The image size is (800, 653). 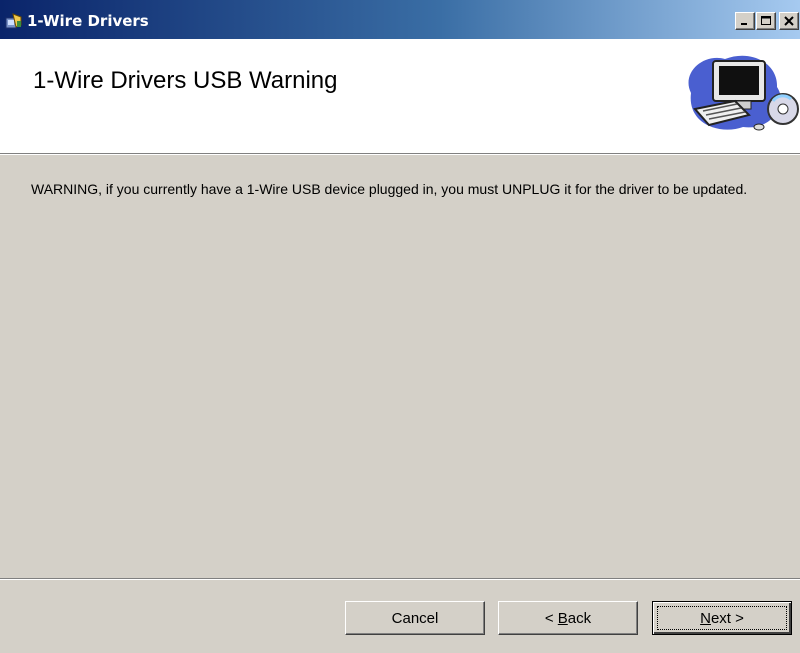 I want to click on back-button: < Back, so click(x=568, y=618).